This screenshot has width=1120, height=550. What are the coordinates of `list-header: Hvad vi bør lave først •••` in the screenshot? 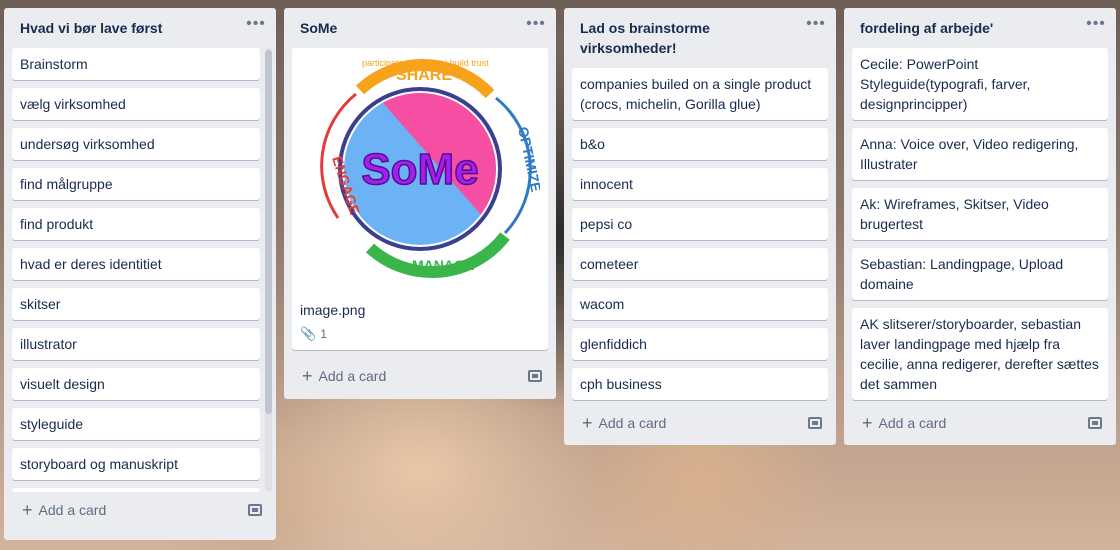 It's located at (140, 28).